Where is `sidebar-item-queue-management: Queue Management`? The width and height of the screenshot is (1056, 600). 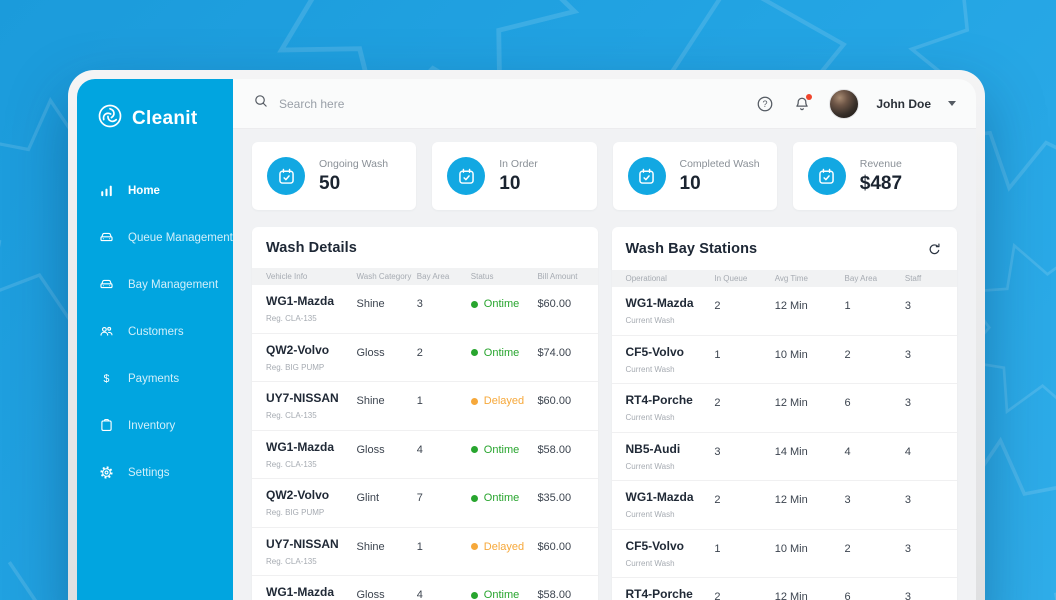 sidebar-item-queue-management: Queue Management is located at coordinates (155, 237).